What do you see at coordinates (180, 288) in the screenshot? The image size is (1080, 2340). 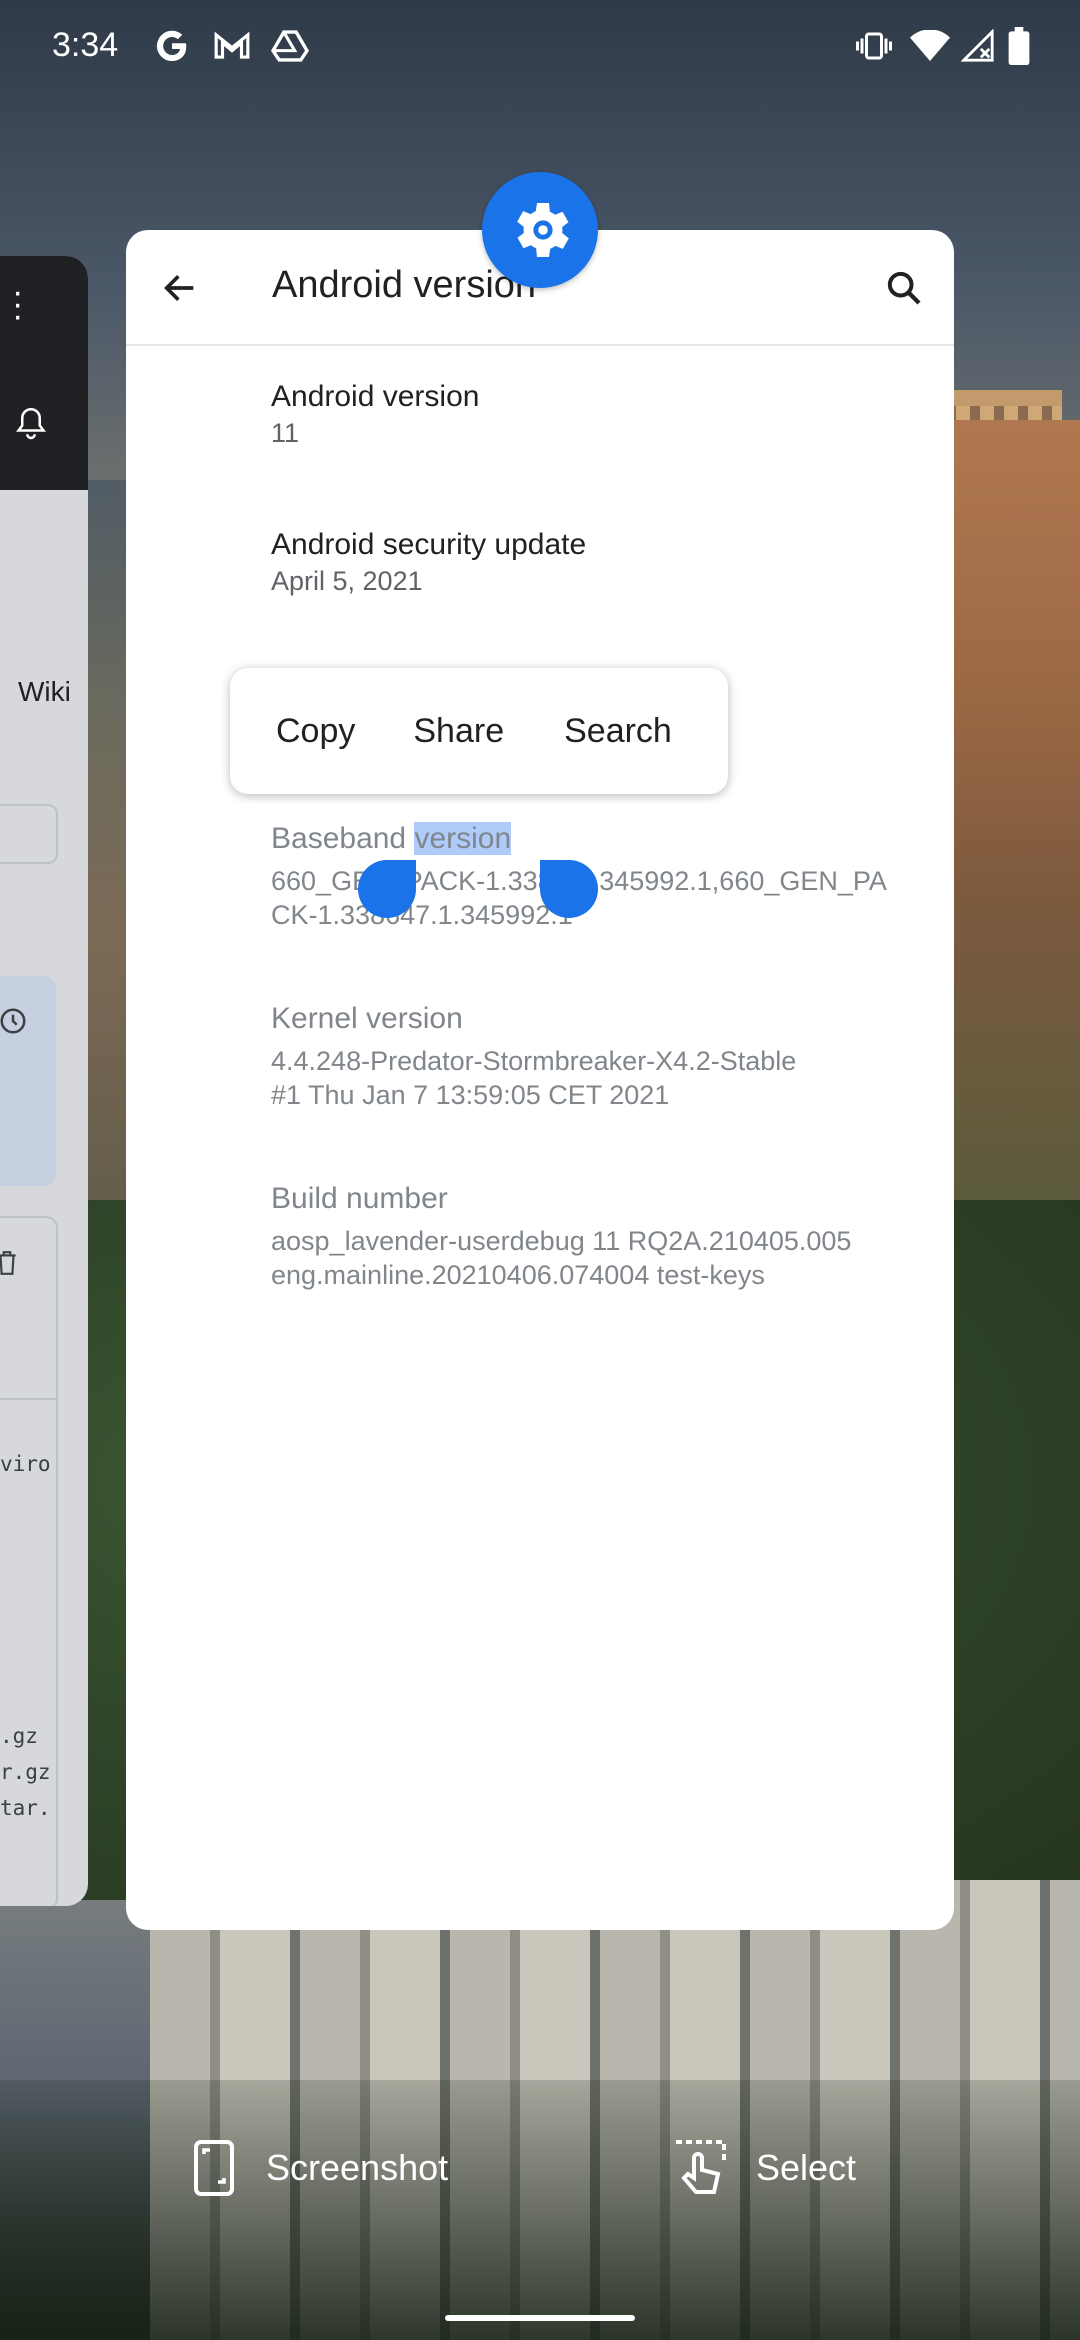 I see `back-arrow-icon` at bounding box center [180, 288].